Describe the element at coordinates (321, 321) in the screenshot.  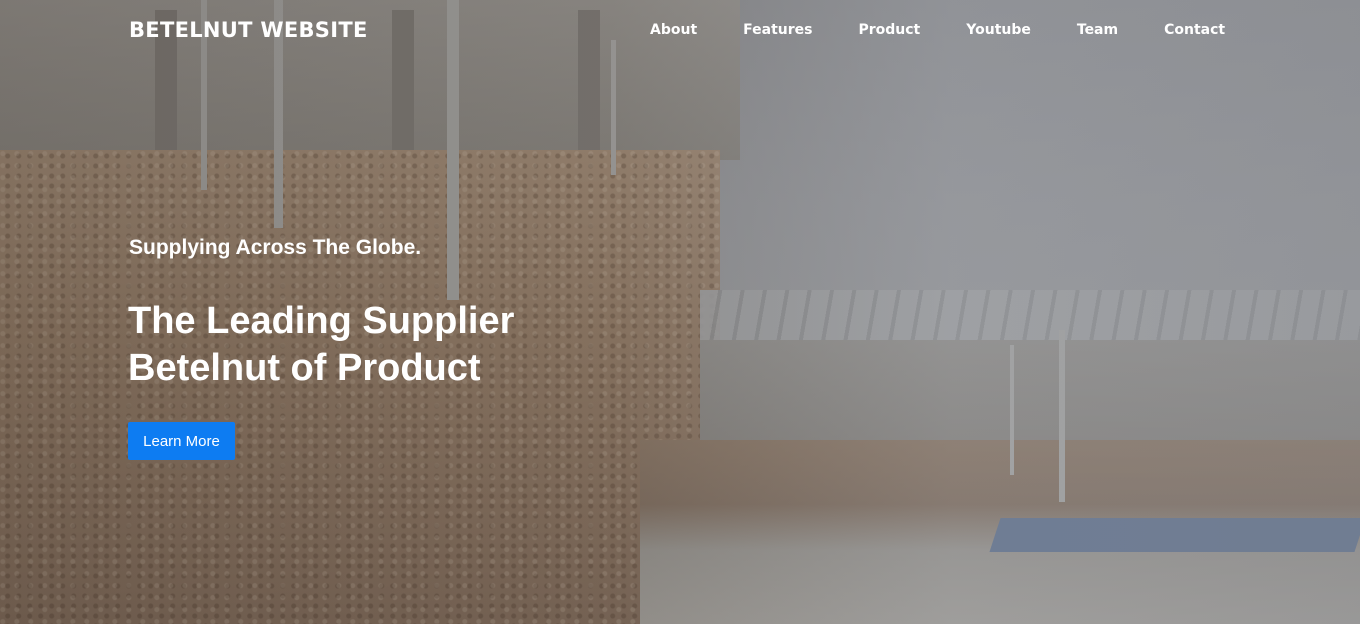
I see `hero-headline-line-1: The Leading Supplier` at that location.